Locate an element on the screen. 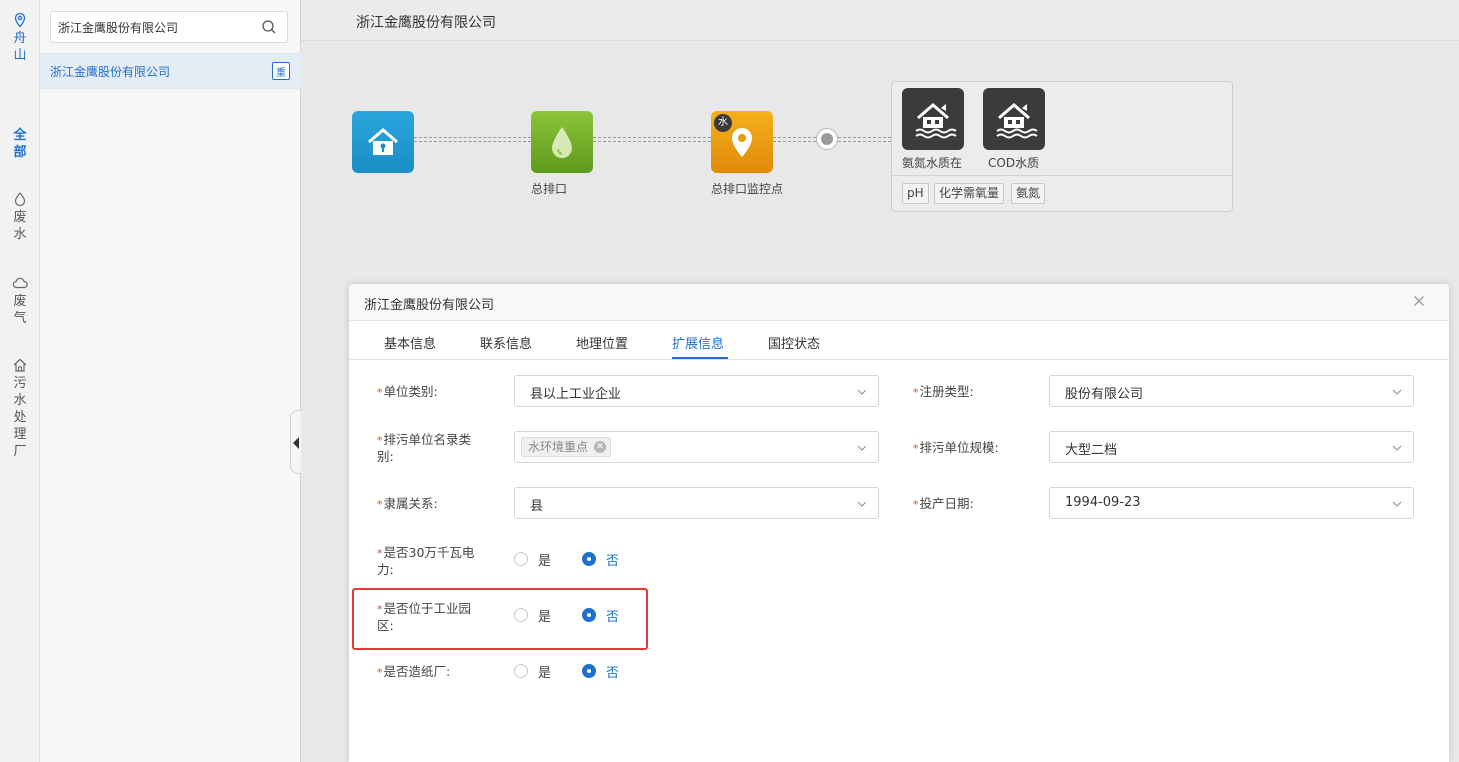 The image size is (1459, 762). selected-chip: 水环境重点 ✕ is located at coordinates (566, 447).